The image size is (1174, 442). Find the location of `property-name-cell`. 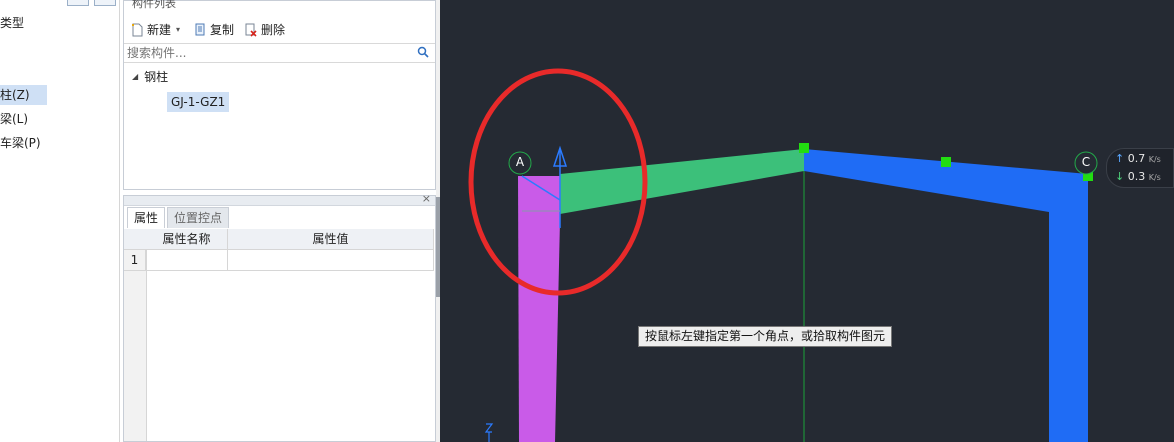

property-name-cell is located at coordinates (187, 260).